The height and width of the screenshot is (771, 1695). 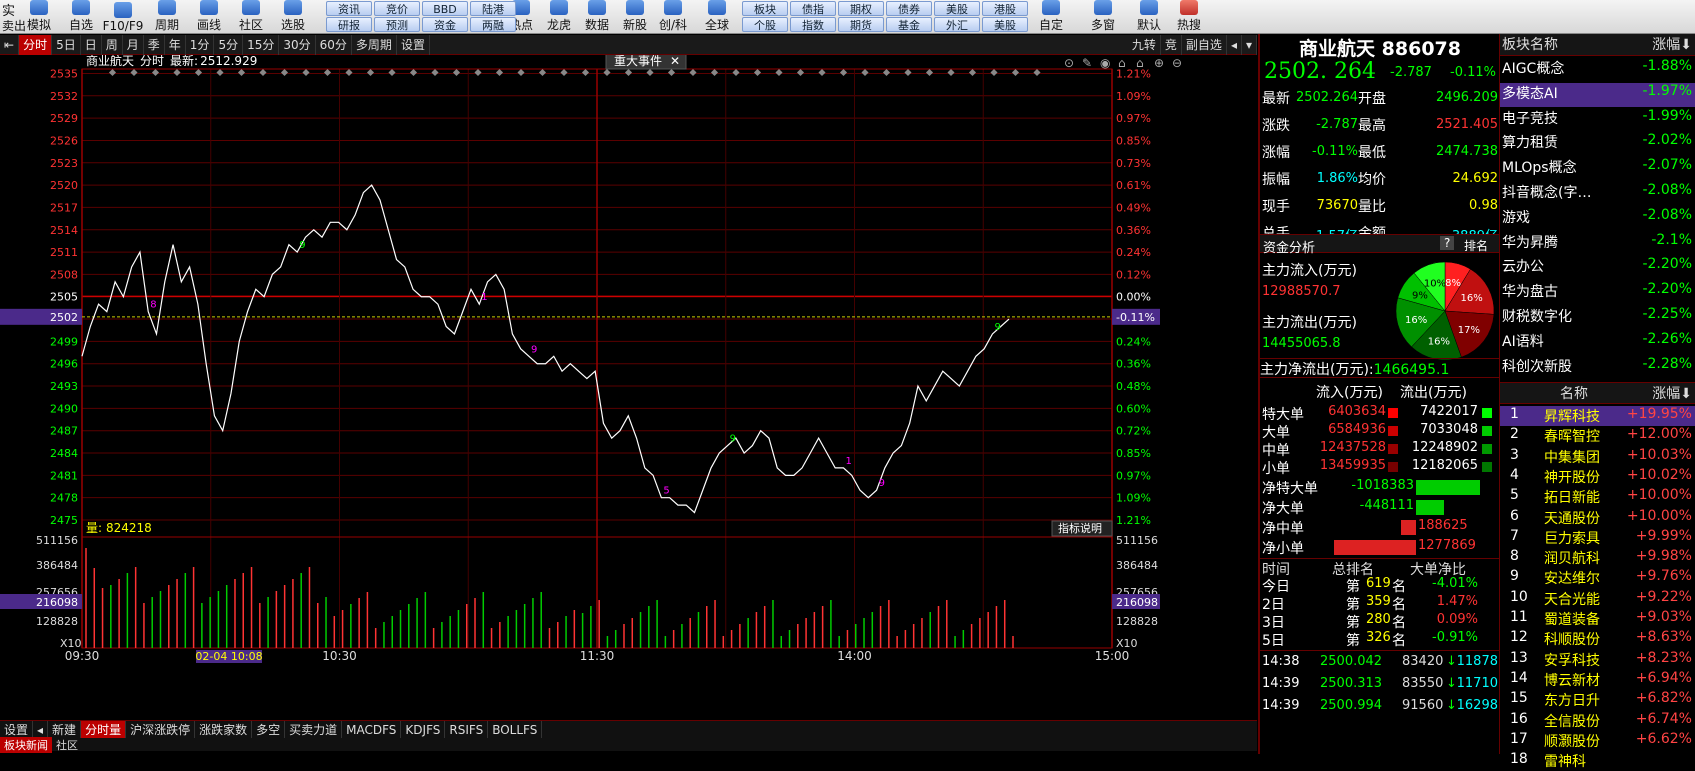 I want to click on sector-item: AI语料 -2.26%, so click(x=1597, y=343).